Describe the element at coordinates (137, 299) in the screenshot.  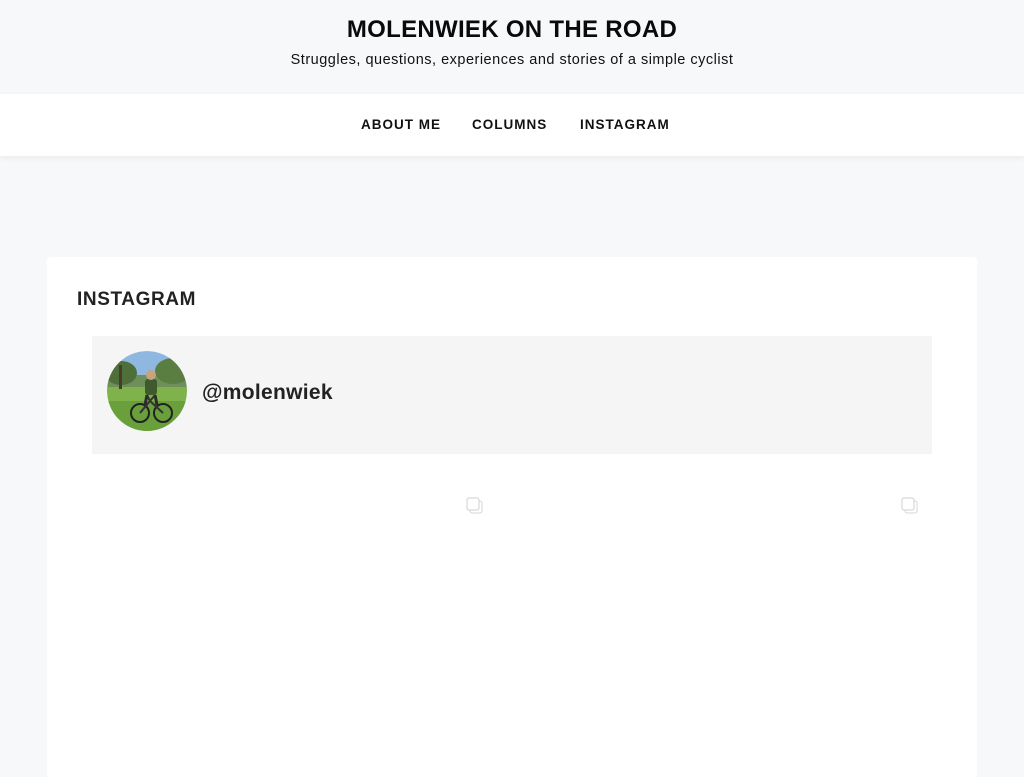
I see `section-heading: INSTAGRAM` at that location.